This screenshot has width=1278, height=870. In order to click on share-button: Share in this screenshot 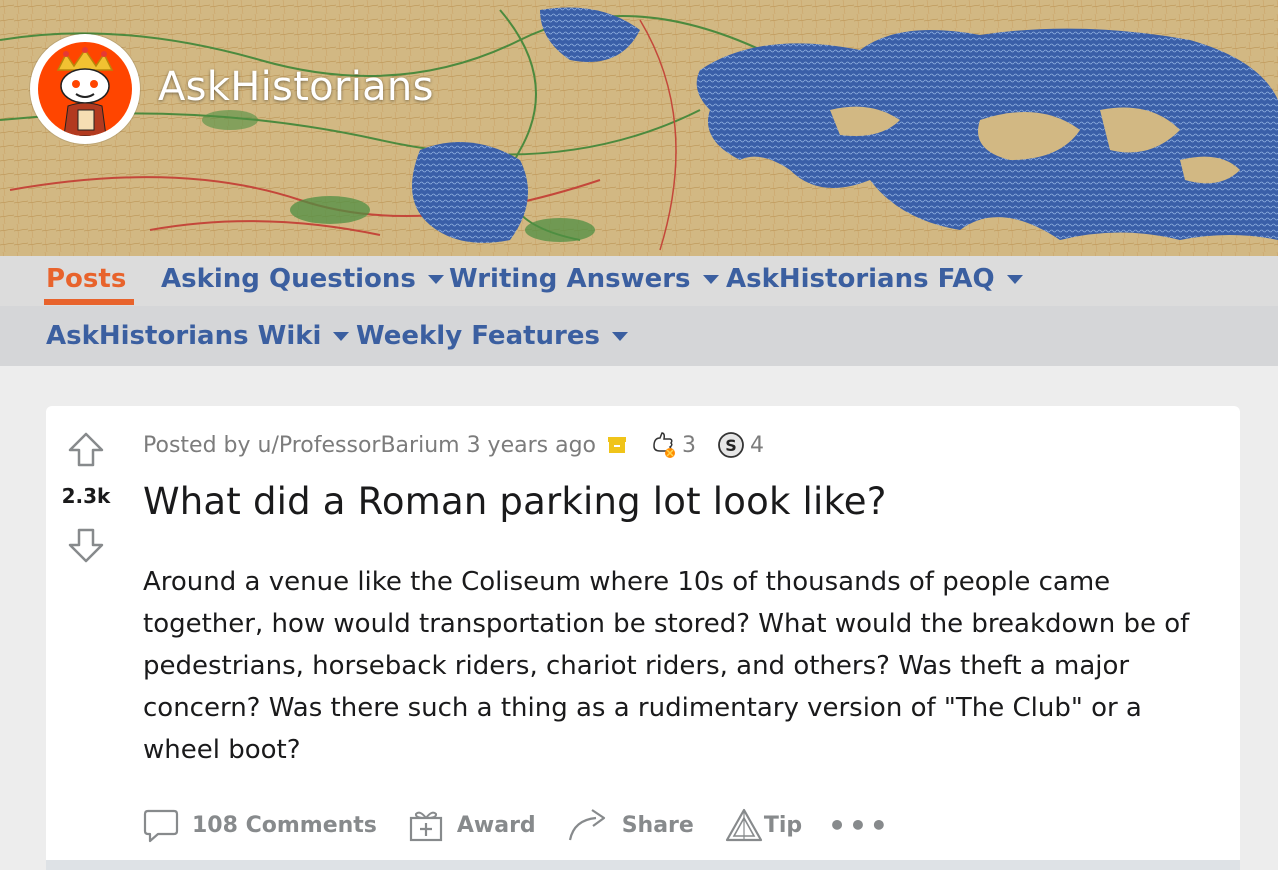, I will do `click(630, 825)`.